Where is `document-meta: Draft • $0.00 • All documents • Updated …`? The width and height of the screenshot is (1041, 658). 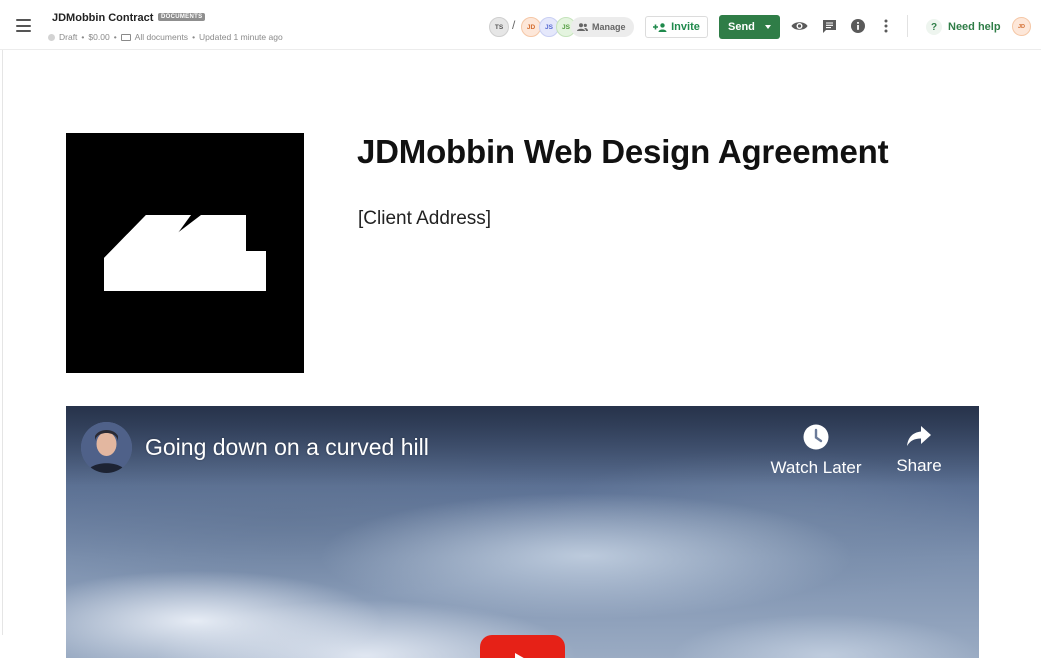
document-meta: Draft • $0.00 • All documents • Updated … is located at coordinates (165, 37).